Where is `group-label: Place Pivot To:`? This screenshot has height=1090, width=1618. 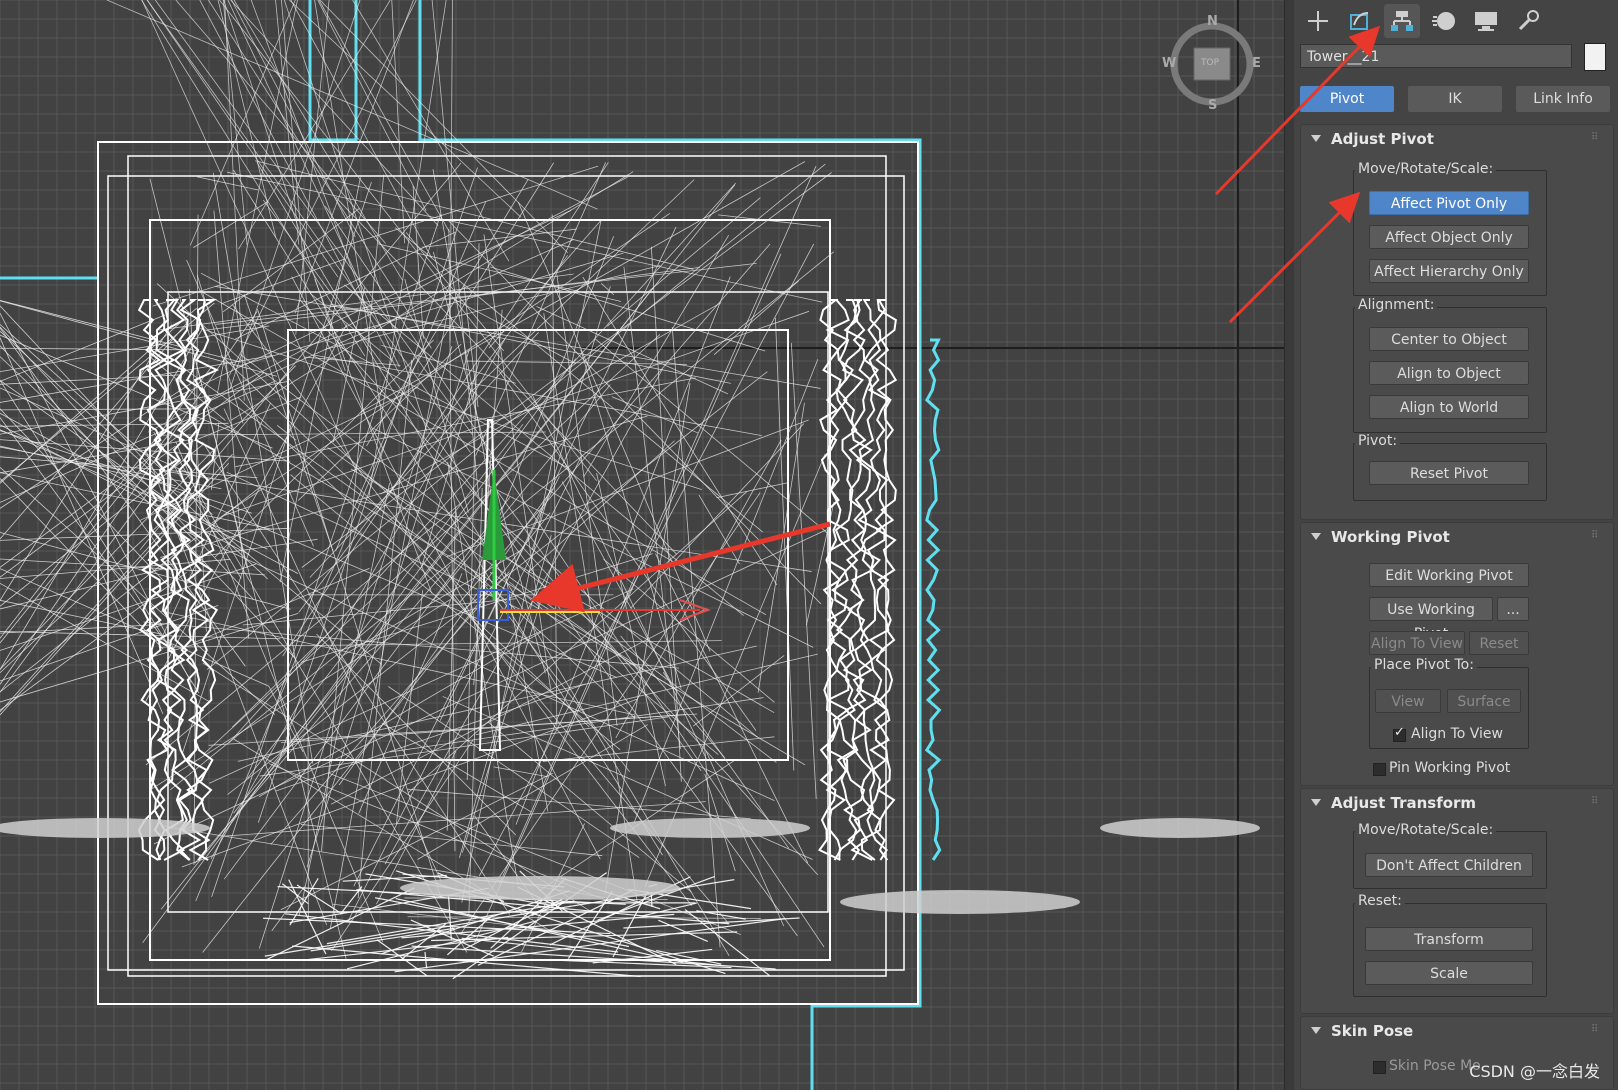 group-label: Place Pivot To: is located at coordinates (1424, 665).